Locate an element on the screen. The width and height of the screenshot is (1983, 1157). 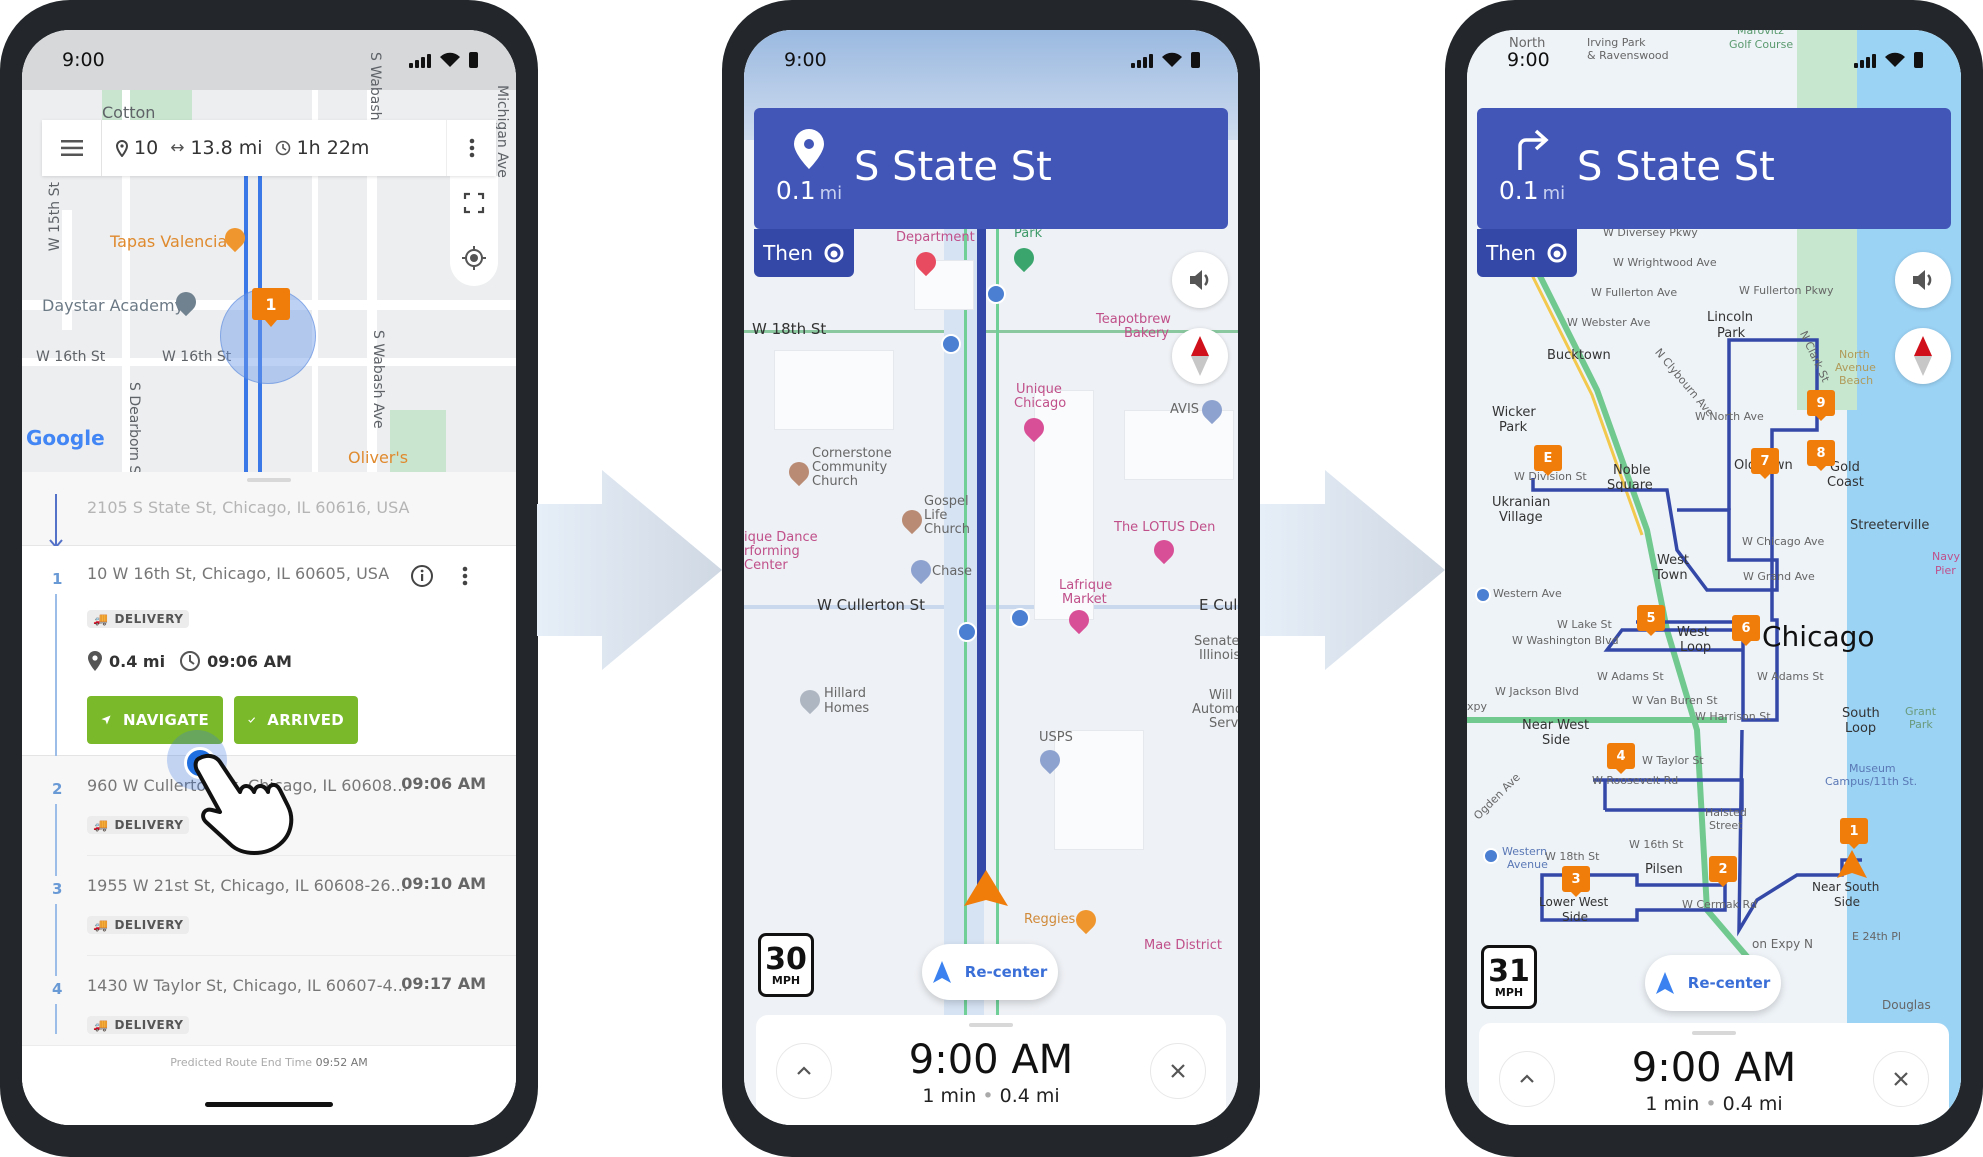
map-label: W Cullerton St is located at coordinates (871, 605).